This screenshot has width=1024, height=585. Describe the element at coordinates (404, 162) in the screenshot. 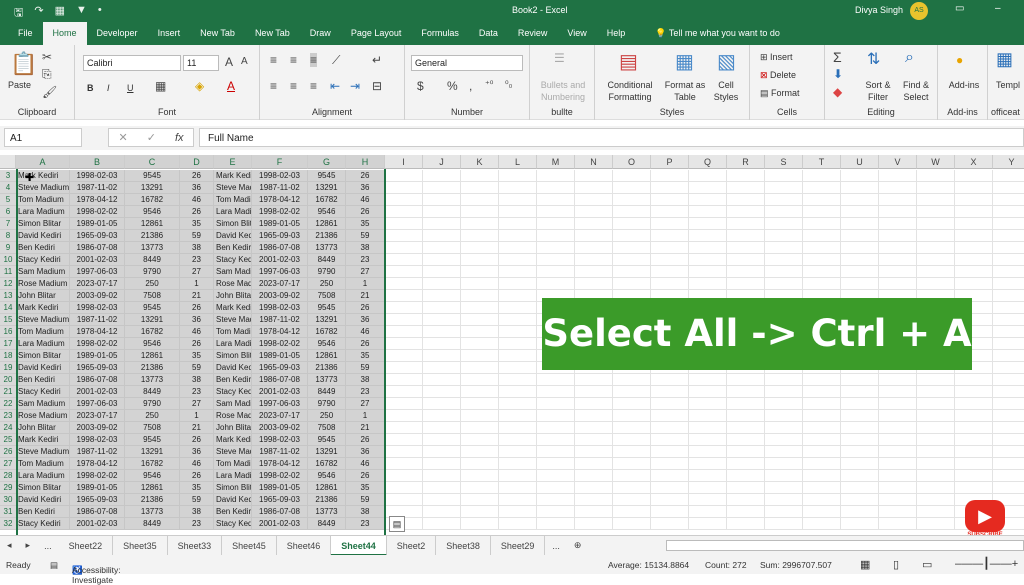

I see `column-header-I: I` at that location.